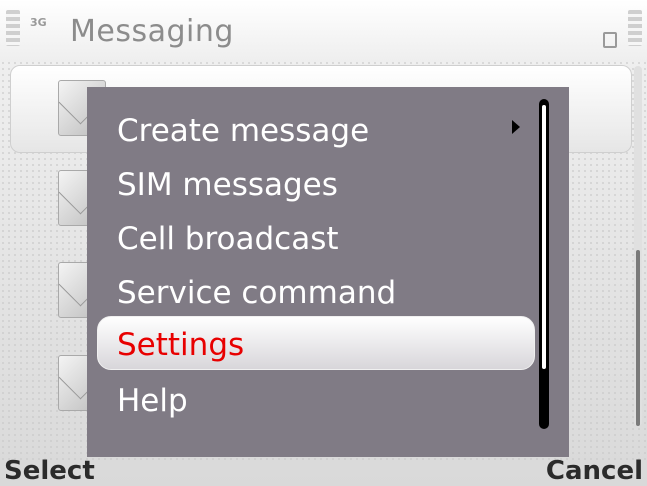  I want to click on lock-icon, so click(610, 40).